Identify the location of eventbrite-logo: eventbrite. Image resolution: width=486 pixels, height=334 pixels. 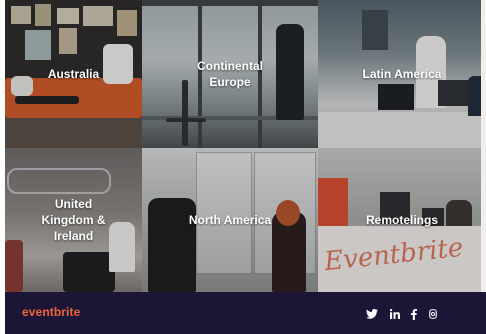
(51, 312).